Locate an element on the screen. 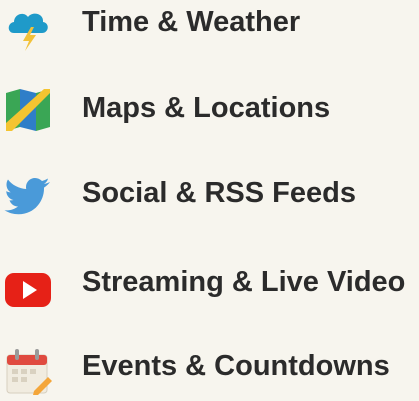 Image resolution: width=419 pixels, height=401 pixels. map-icon is located at coordinates (28, 109).